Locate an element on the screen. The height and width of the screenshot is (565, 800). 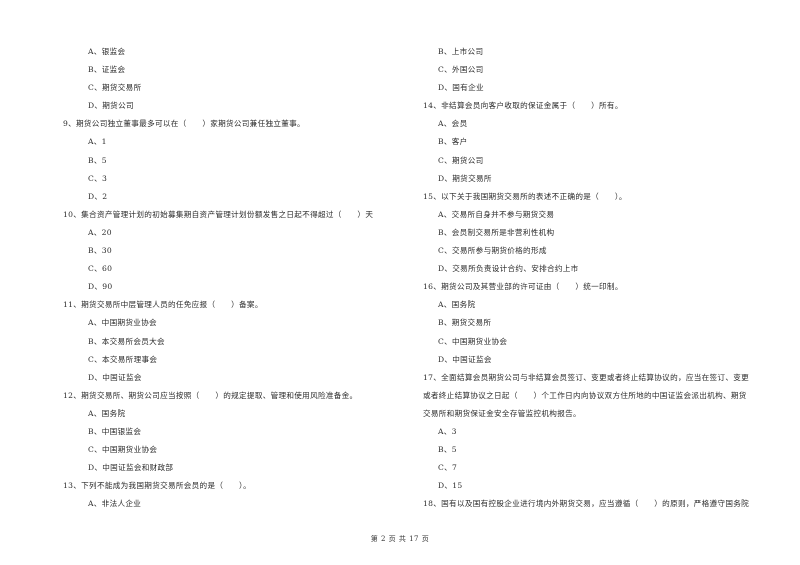
answer-option: D、交易所负责设计合约、安排合约上市 is located at coordinates (508, 269).